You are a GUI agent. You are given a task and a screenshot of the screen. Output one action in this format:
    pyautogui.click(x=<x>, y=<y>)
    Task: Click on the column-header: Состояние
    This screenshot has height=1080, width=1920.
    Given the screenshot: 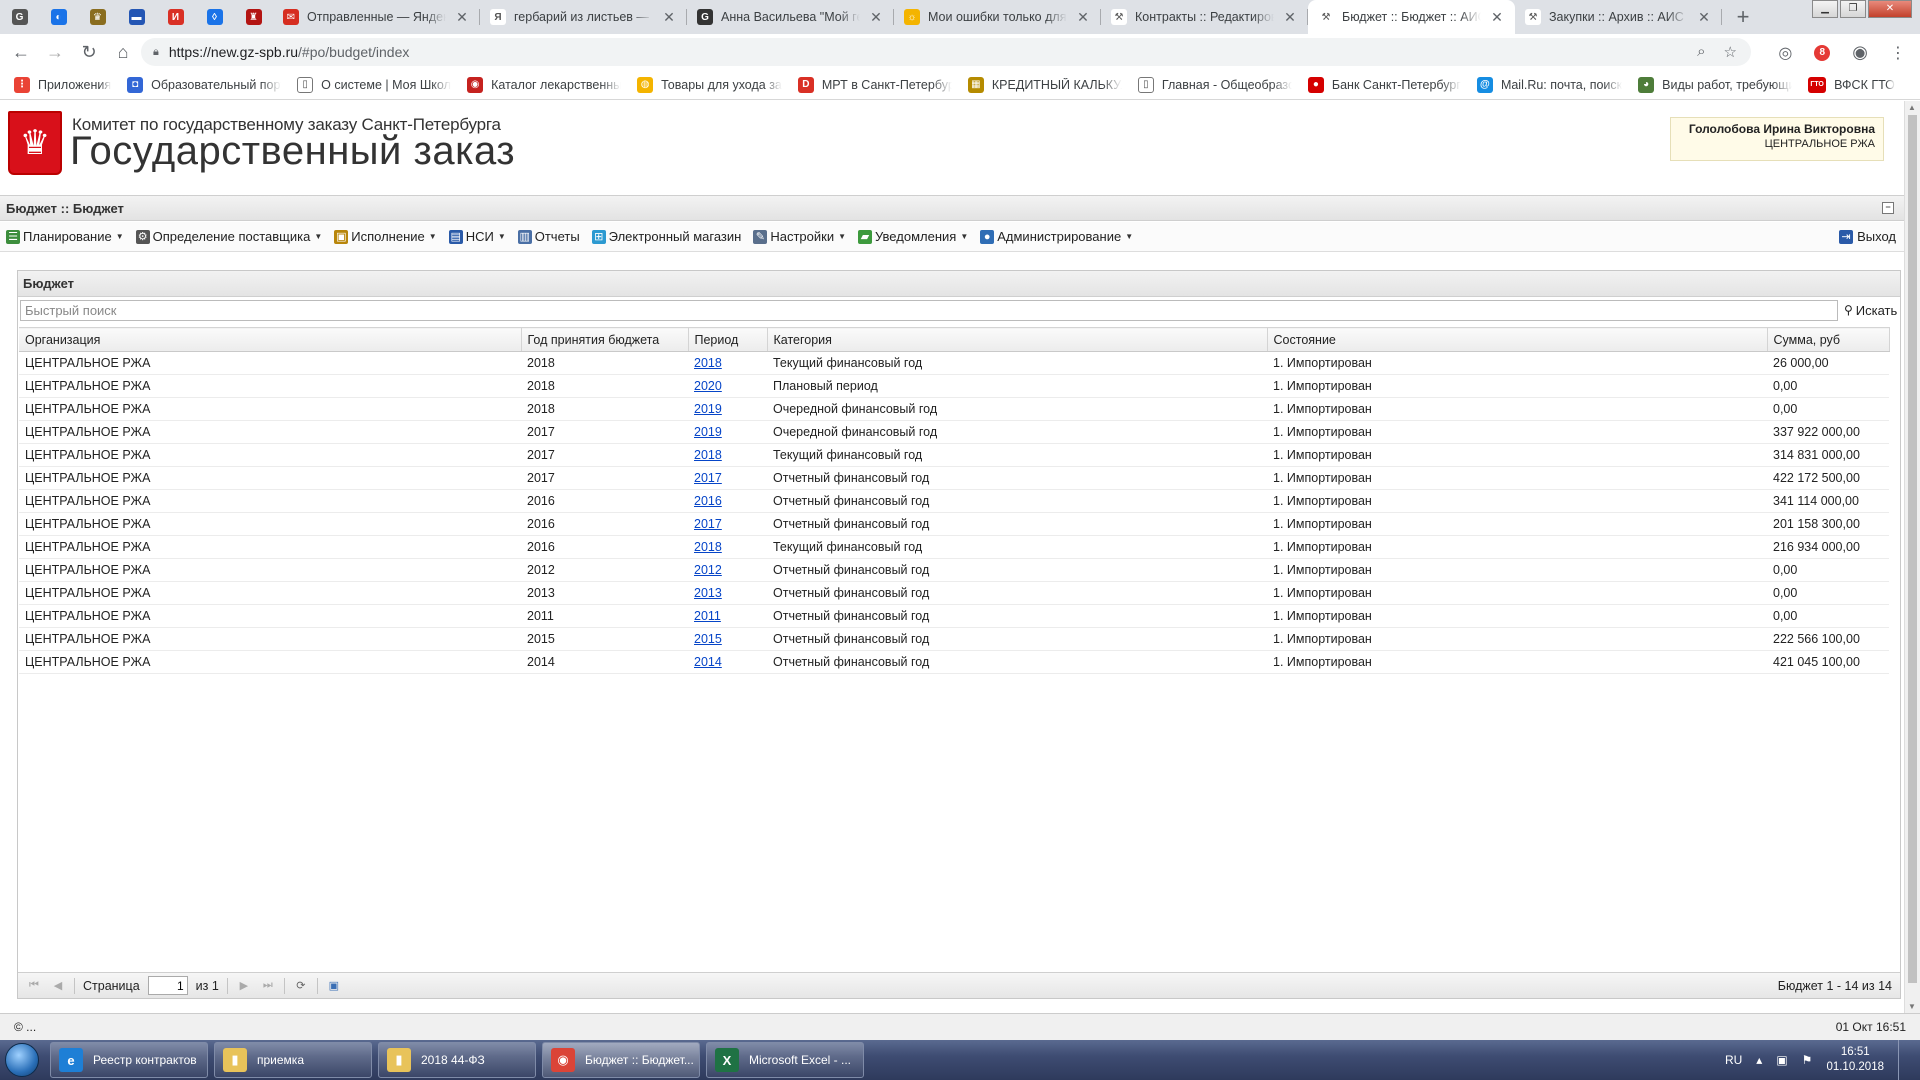 What is the action you would take?
    pyautogui.click(x=1517, y=339)
    